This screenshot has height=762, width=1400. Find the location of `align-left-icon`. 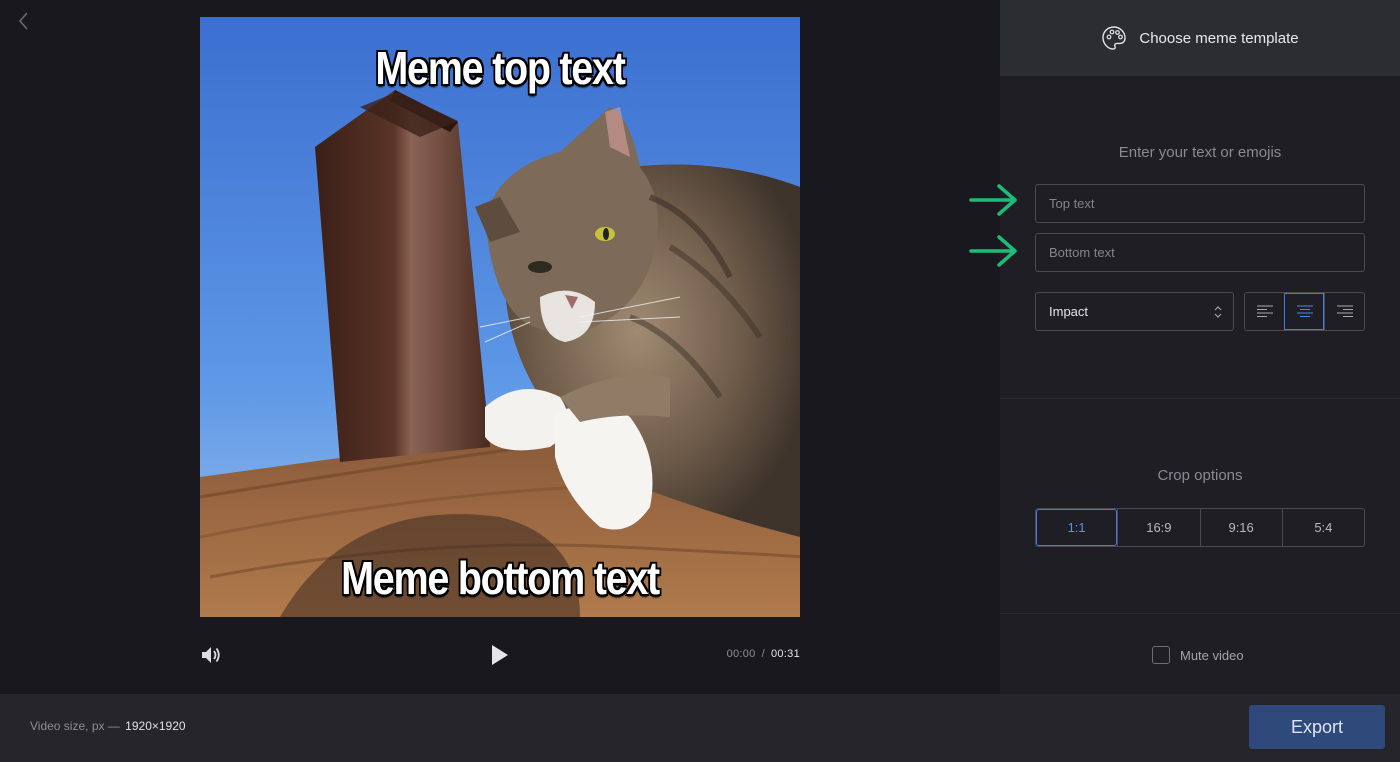

align-left-icon is located at coordinates (1264, 310).